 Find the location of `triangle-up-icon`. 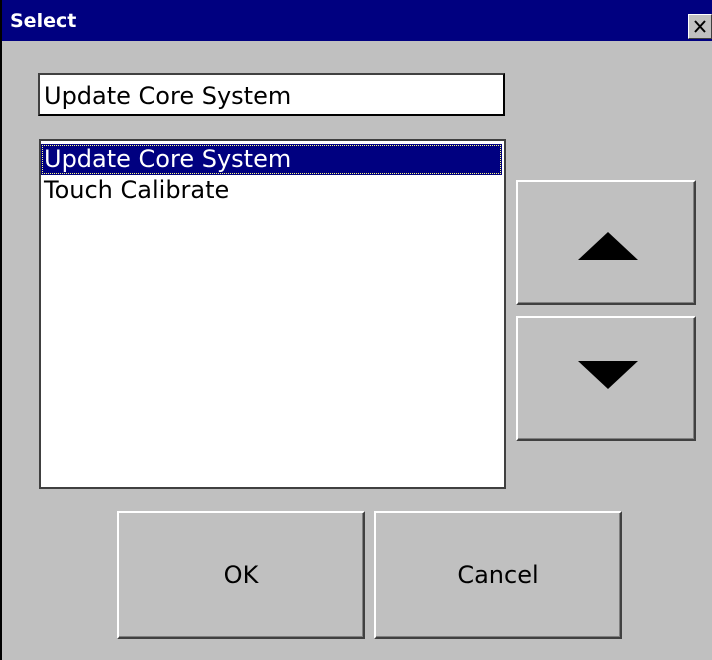

triangle-up-icon is located at coordinates (608, 246).